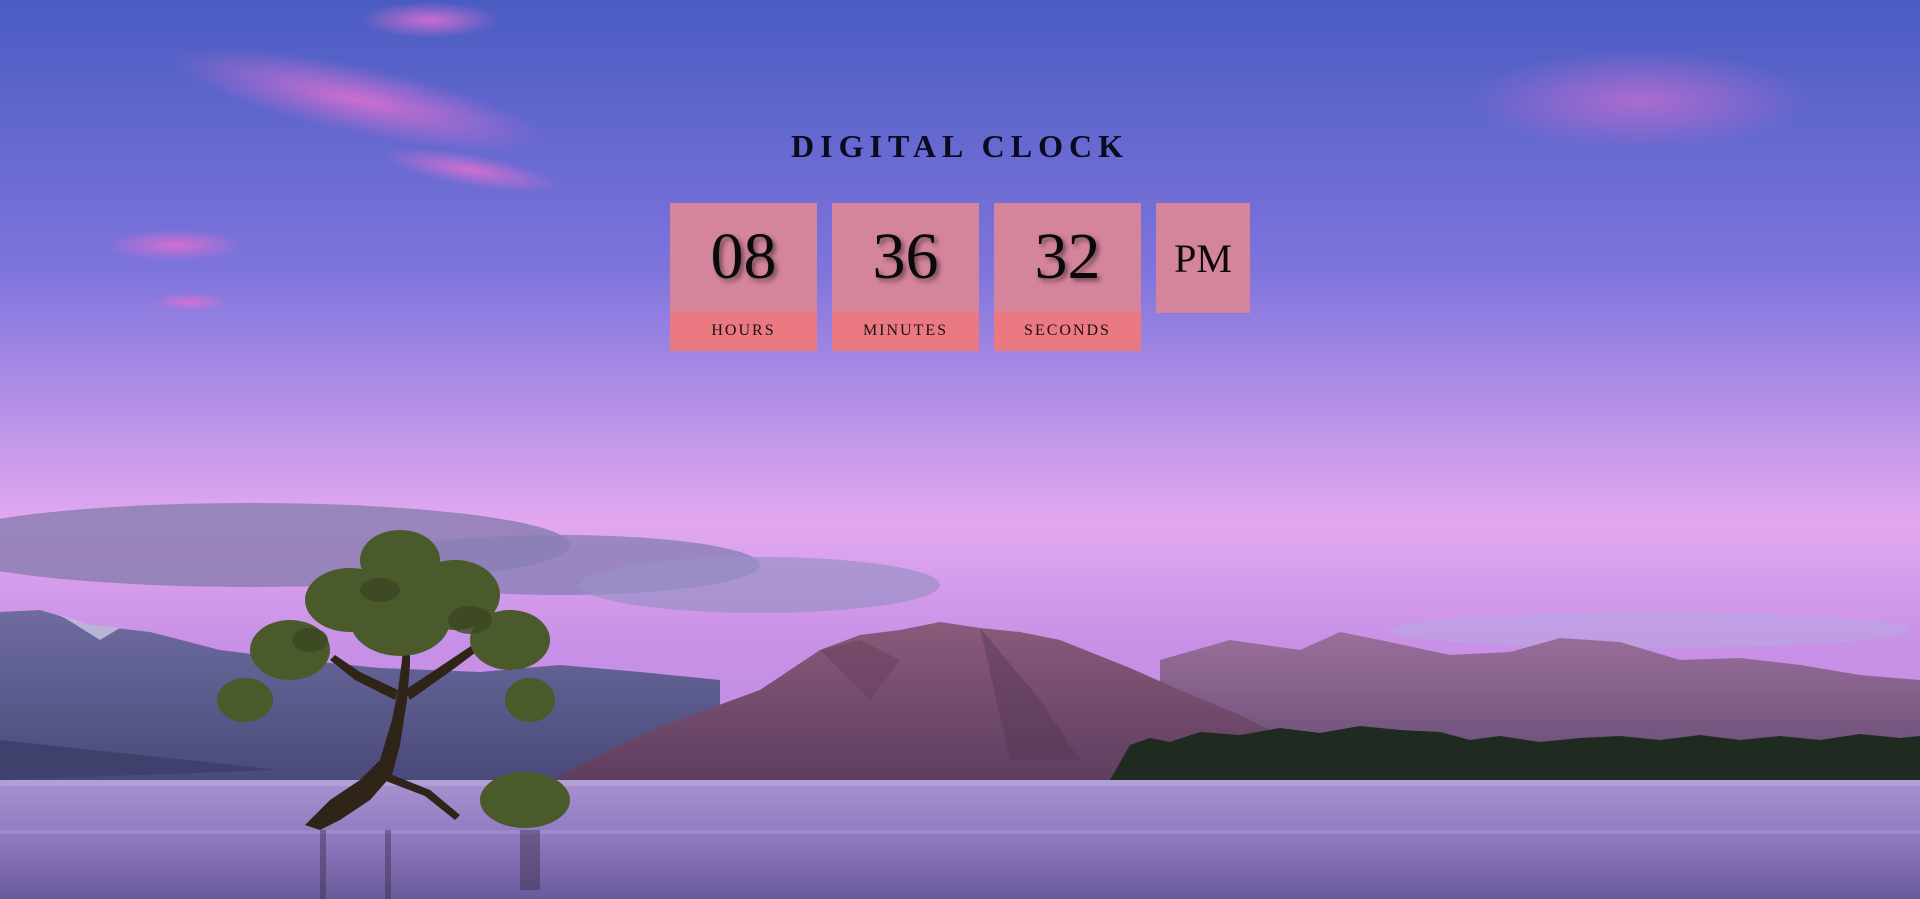  I want to click on minutes-label: MINUTES, so click(905, 331).